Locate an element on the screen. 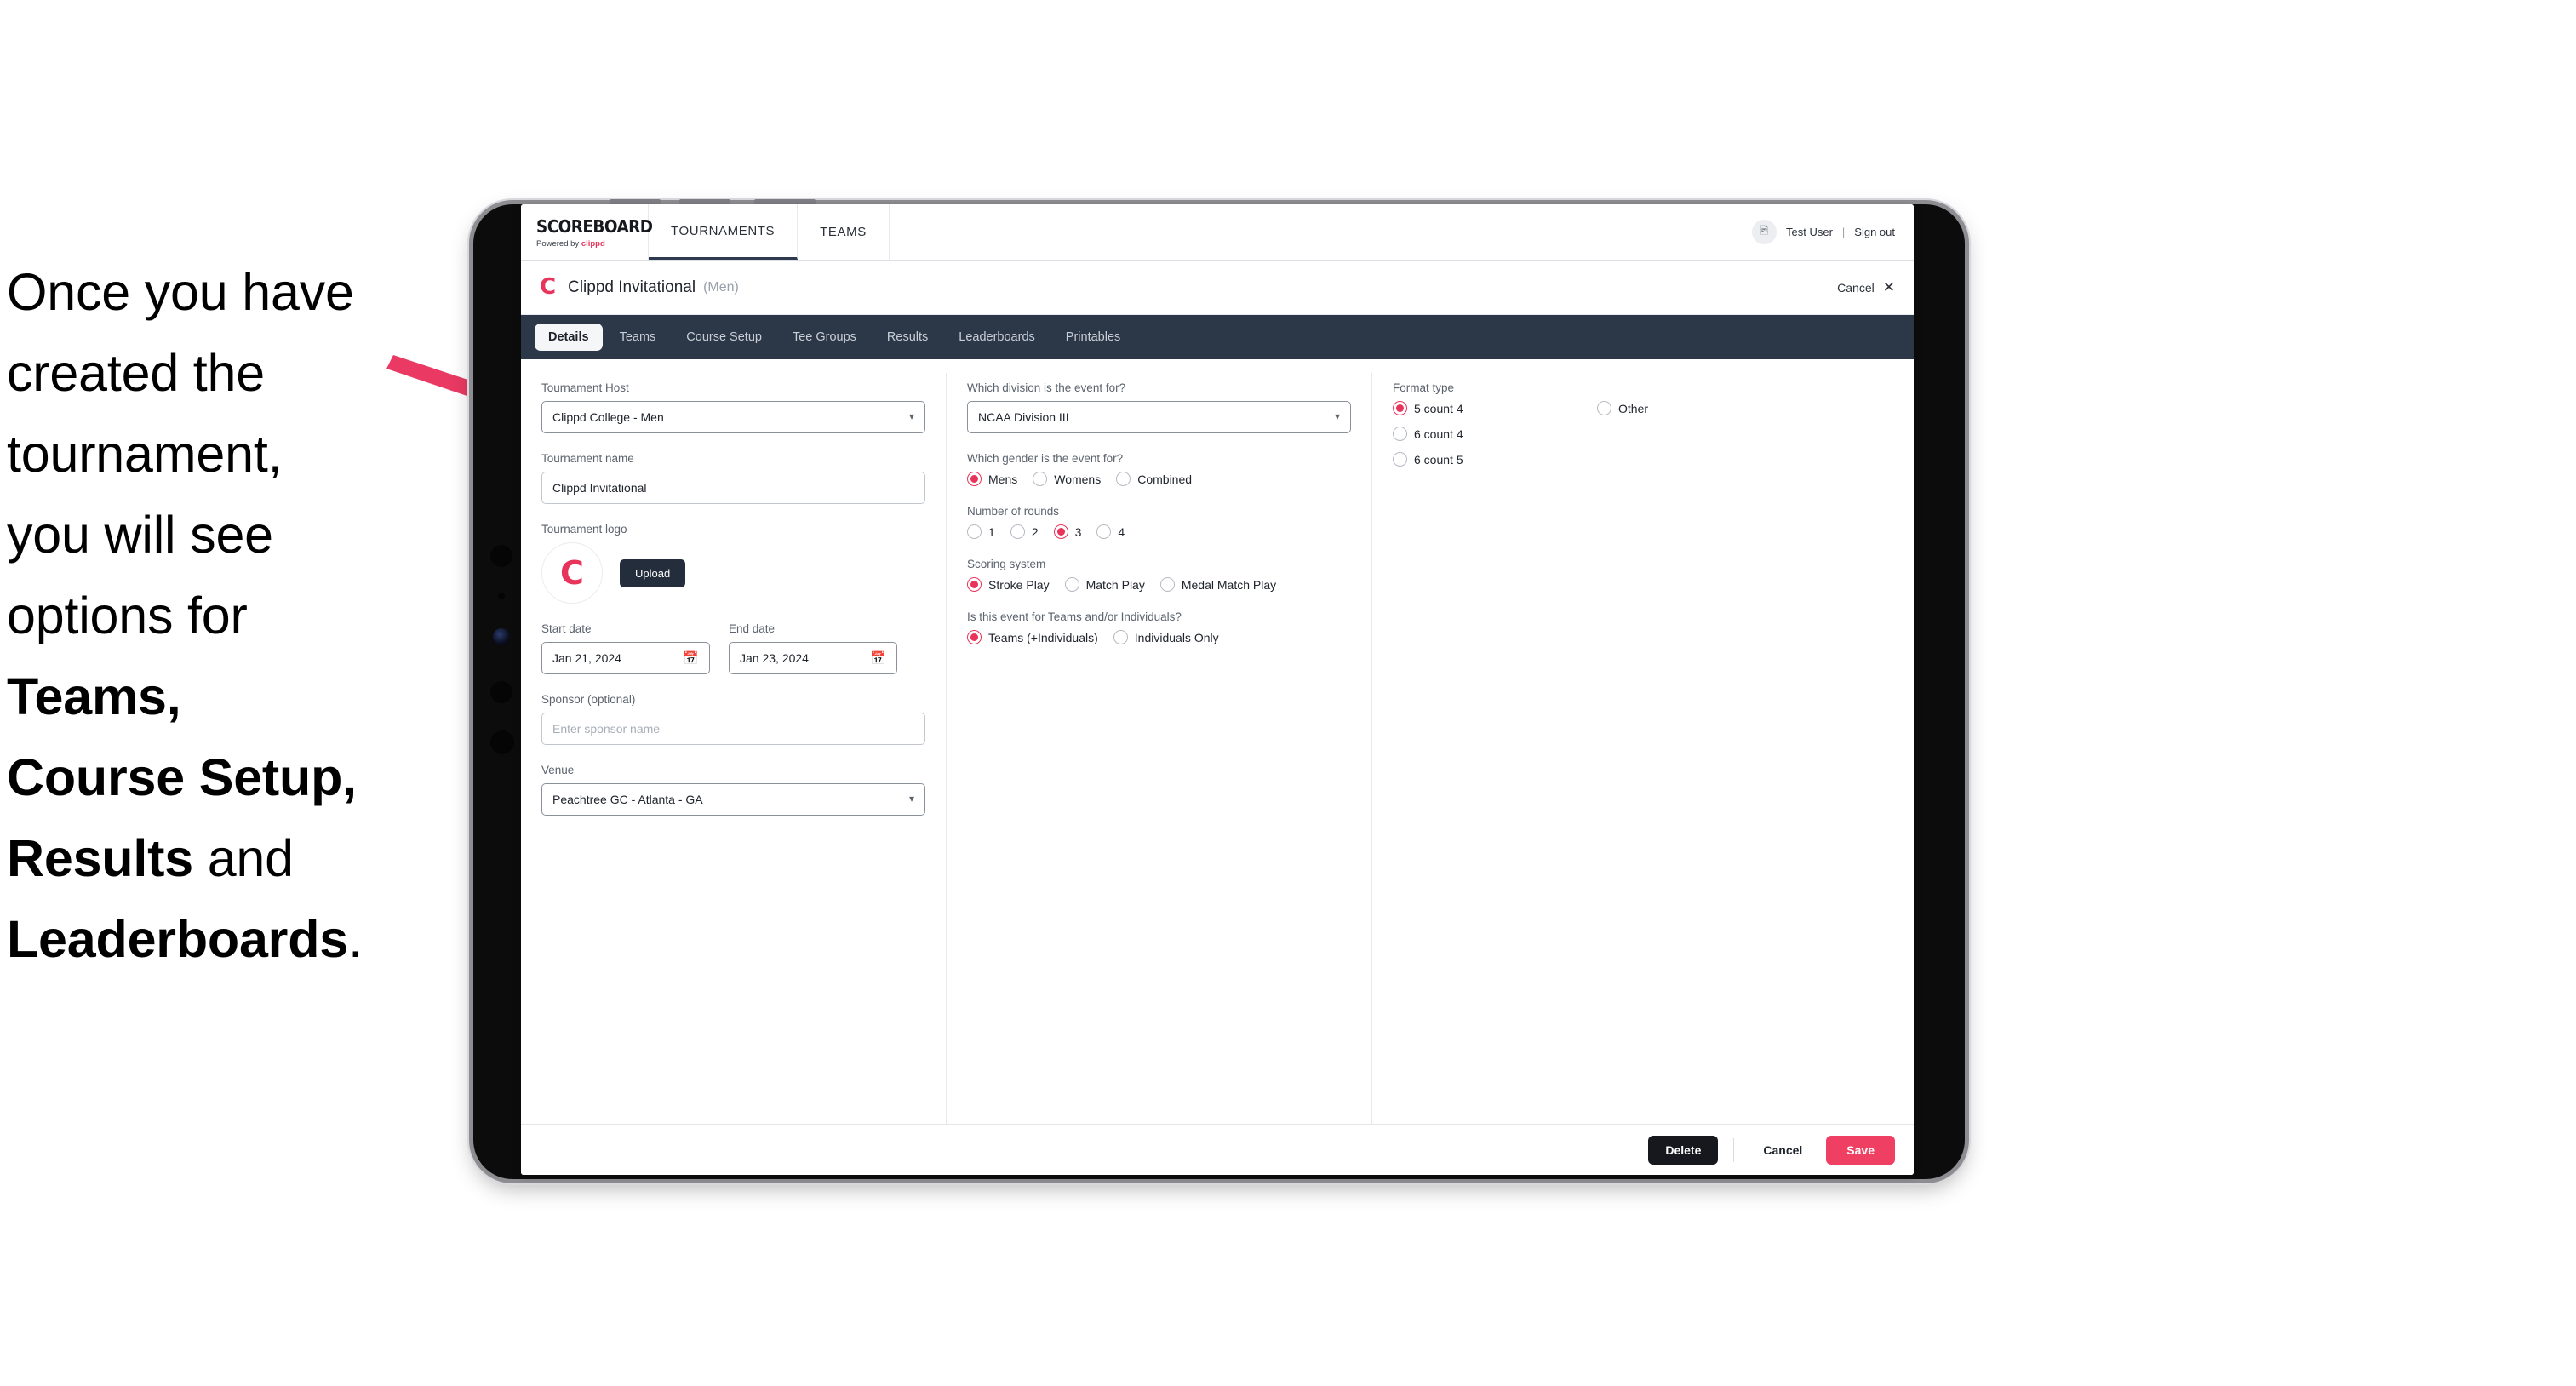 The width and height of the screenshot is (2576, 1386). topnav-tab-teams: TEAMS is located at coordinates (844, 232).